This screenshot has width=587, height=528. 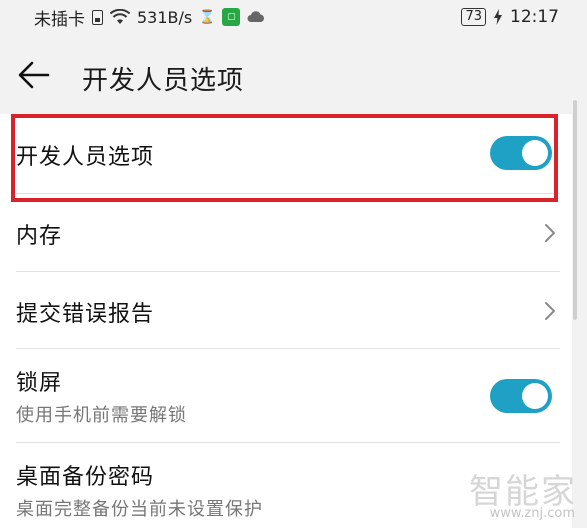 I want to click on clock-time: 12:17, so click(x=534, y=17).